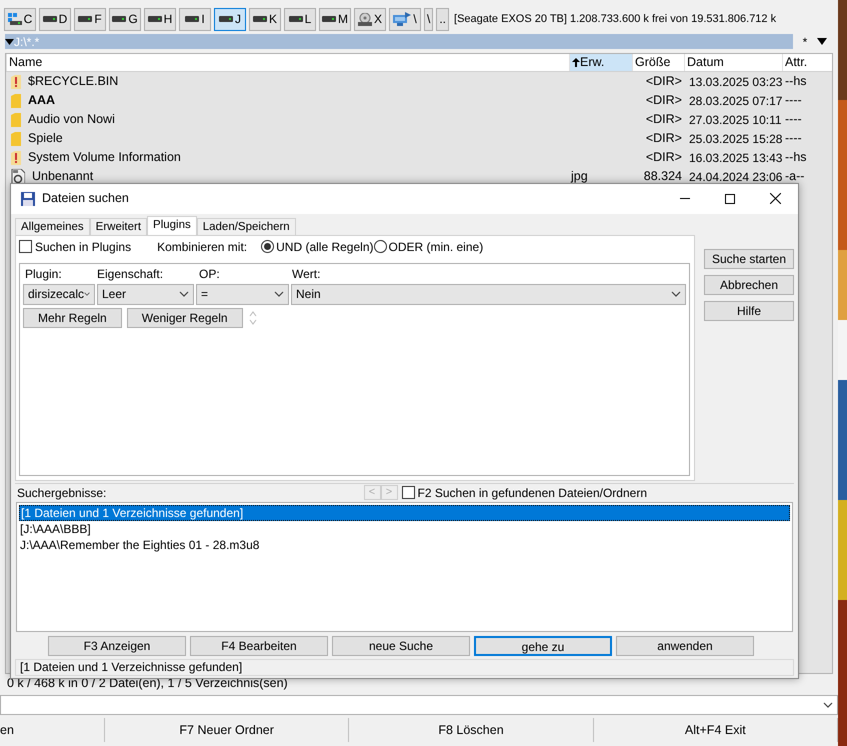  Describe the element at coordinates (365, 19) in the screenshot. I see `disc-drive-icon` at that location.